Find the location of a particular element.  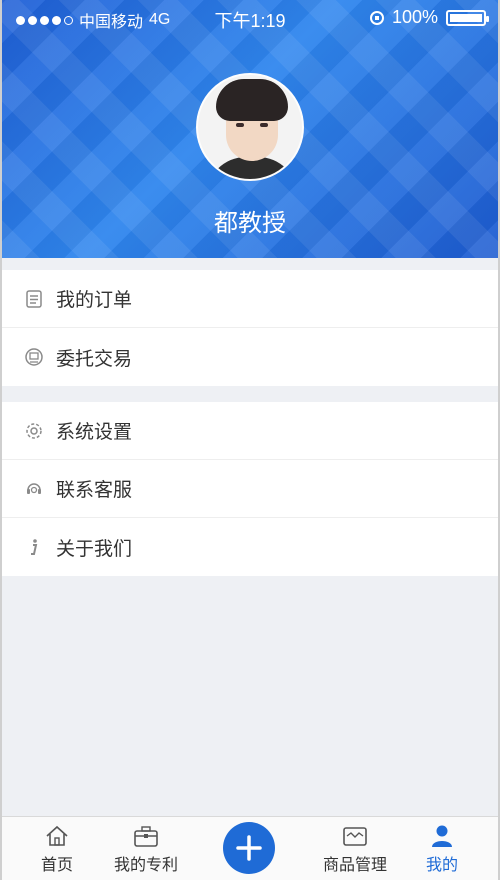

menu-item-label: 委托交易 is located at coordinates (94, 359).